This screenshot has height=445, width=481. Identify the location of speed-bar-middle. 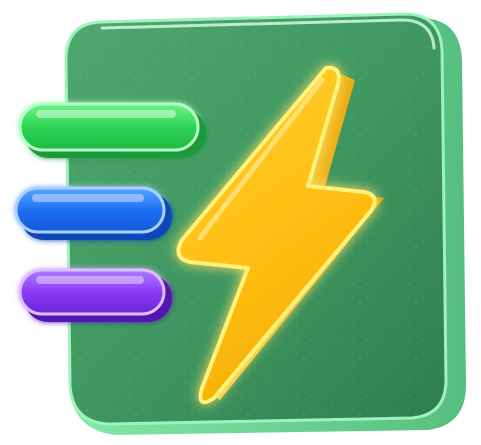
(93, 213).